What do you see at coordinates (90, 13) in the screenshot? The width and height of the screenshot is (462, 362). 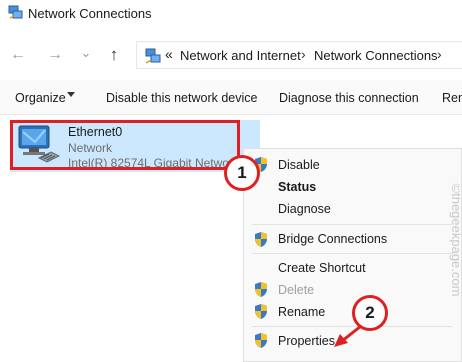 I see `window-title: Network Connections` at bounding box center [90, 13].